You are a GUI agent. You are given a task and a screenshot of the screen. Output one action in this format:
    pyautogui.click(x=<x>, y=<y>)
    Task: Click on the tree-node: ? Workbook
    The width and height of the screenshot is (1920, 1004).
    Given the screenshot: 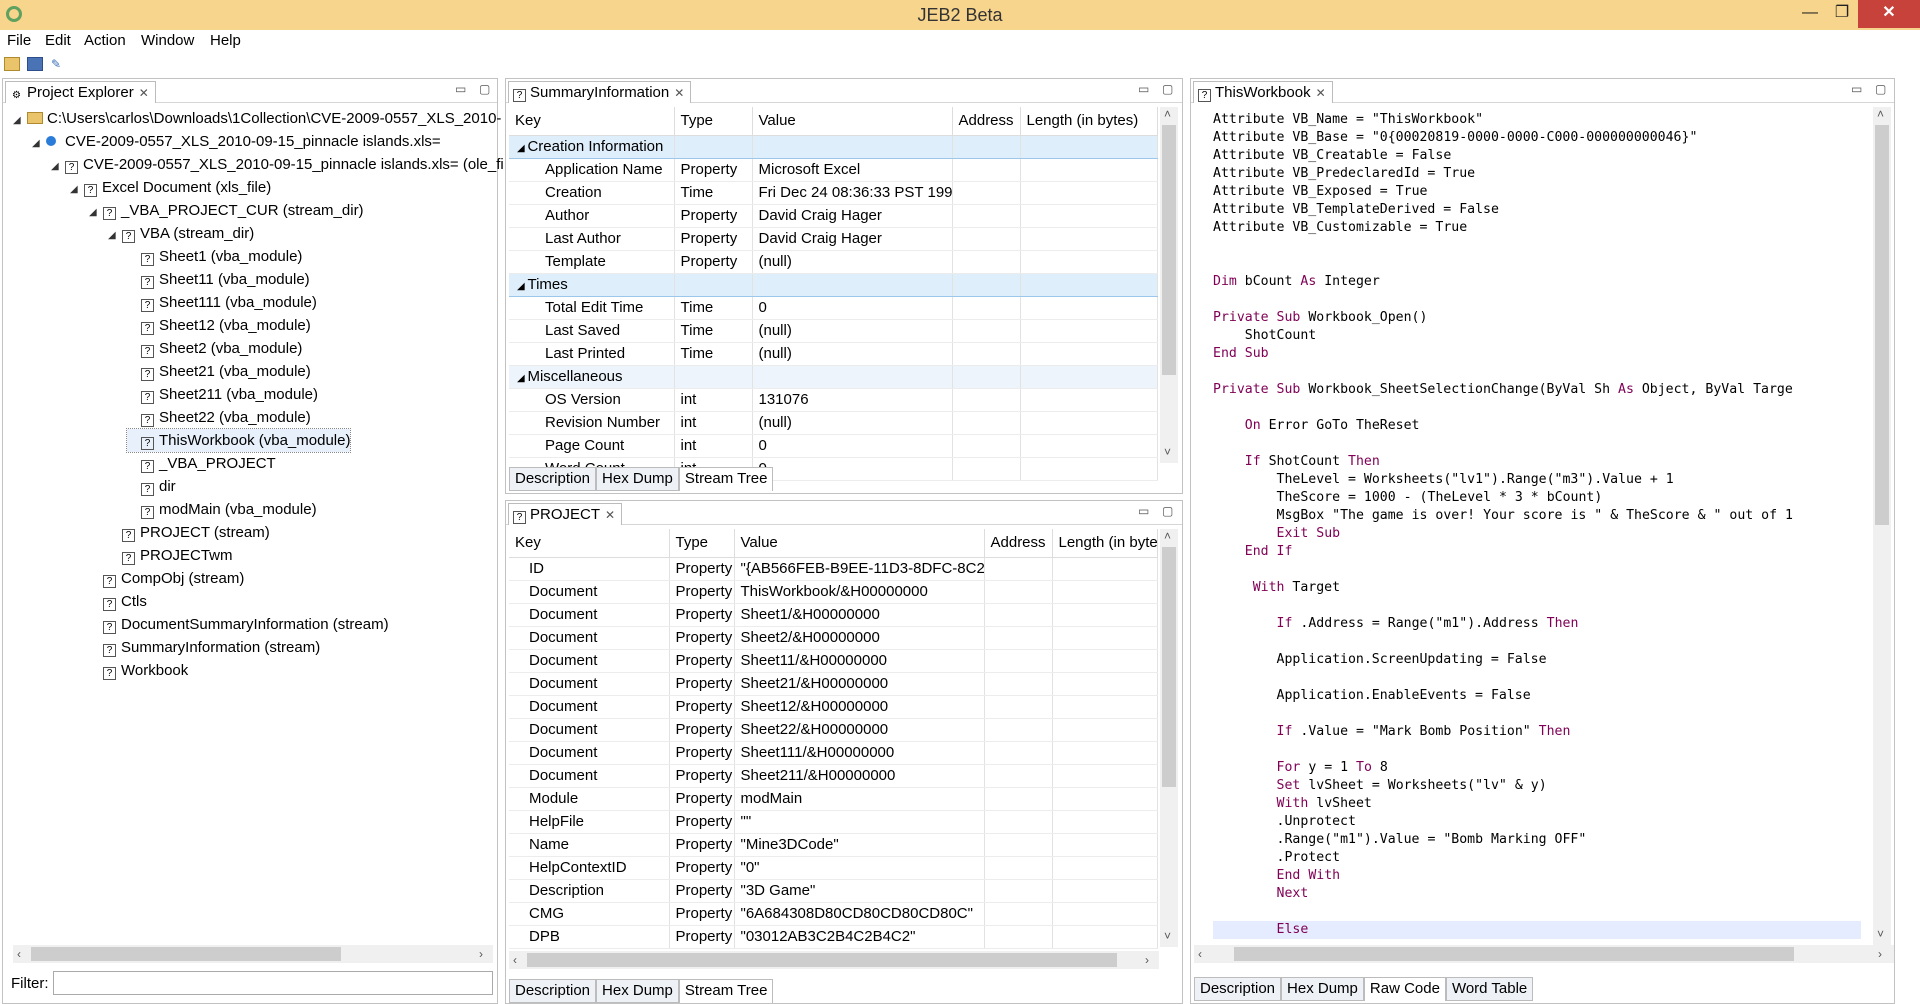 What is the action you would take?
    pyautogui.click(x=138, y=670)
    